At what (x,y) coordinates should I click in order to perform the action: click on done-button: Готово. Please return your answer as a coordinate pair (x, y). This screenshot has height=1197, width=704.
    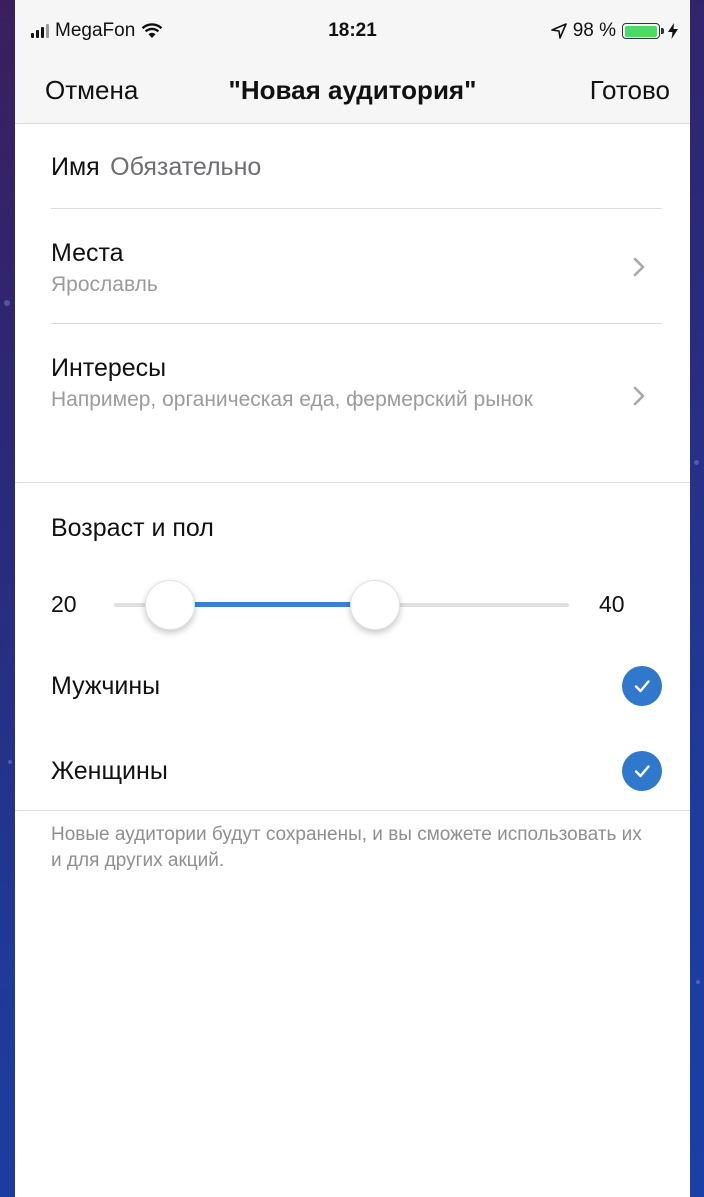
    Looking at the image, I should click on (630, 90).